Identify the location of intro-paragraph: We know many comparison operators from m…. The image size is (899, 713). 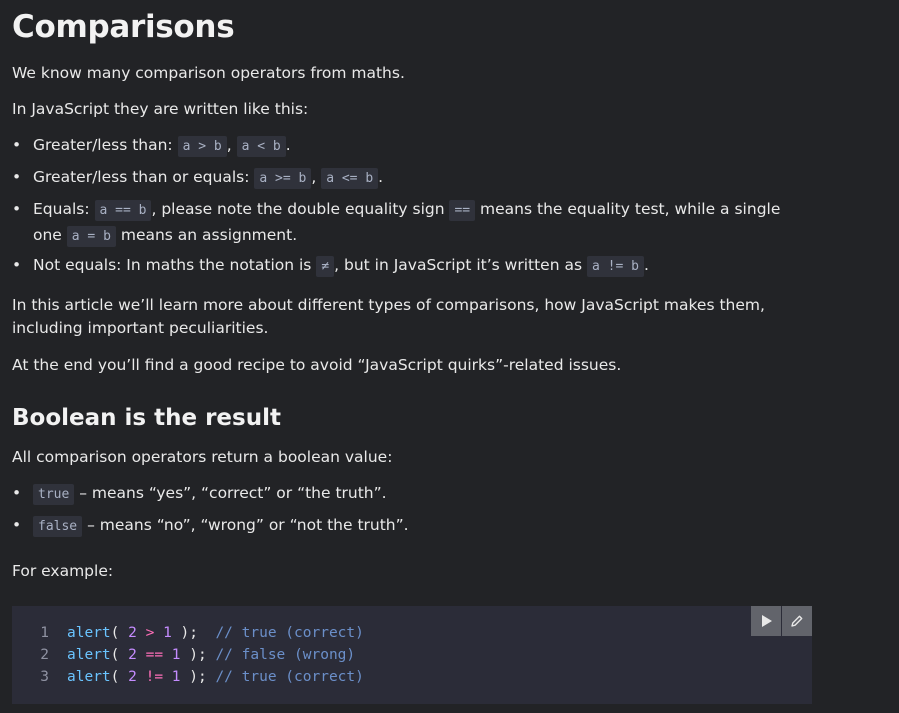
(208, 73).